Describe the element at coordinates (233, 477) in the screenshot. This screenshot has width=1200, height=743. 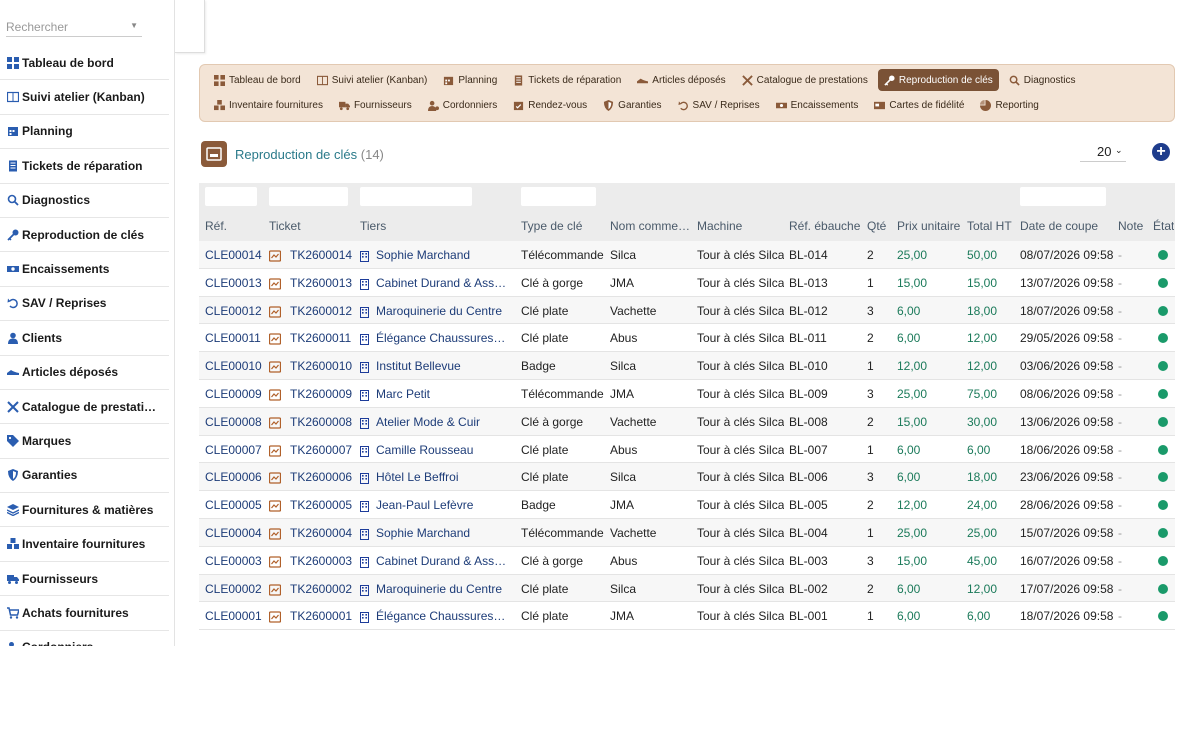
I see `reference-link: CLE00006` at that location.